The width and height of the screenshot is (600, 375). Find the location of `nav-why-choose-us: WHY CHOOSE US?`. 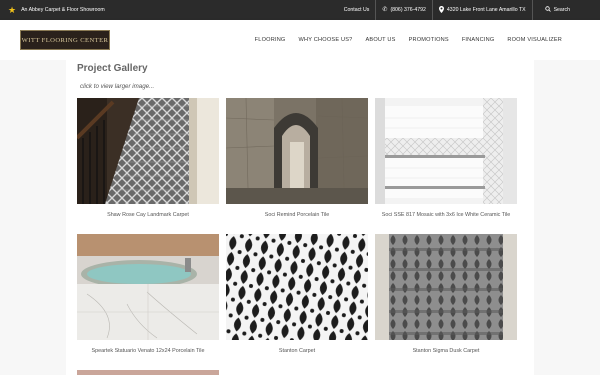

nav-why-choose-us: WHY CHOOSE US? is located at coordinates (326, 40).